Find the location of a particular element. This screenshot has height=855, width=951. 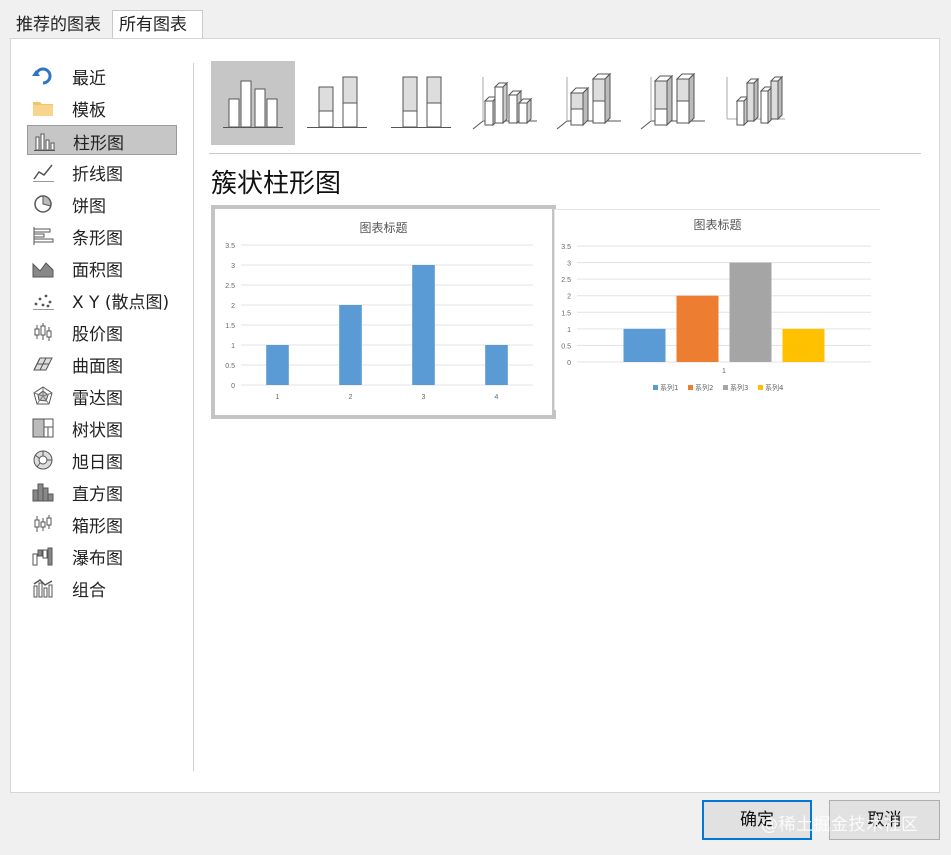

sidebar-item-scatter: X Y (散点图) is located at coordinates (102, 300).